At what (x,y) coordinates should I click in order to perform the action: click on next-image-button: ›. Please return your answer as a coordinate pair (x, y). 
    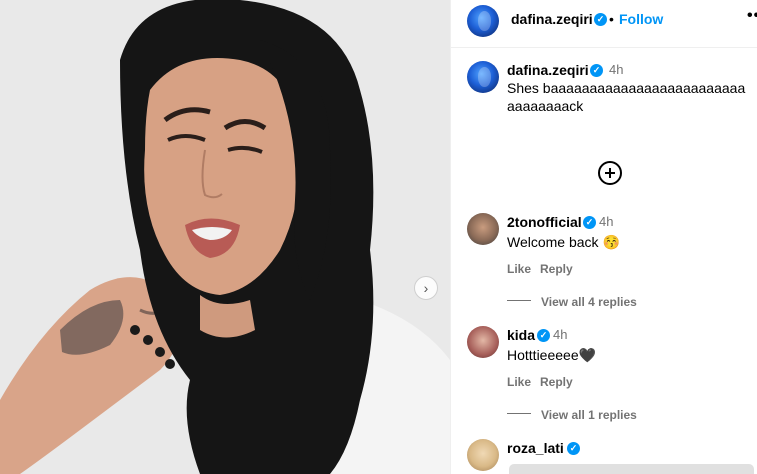
    Looking at the image, I should click on (426, 288).